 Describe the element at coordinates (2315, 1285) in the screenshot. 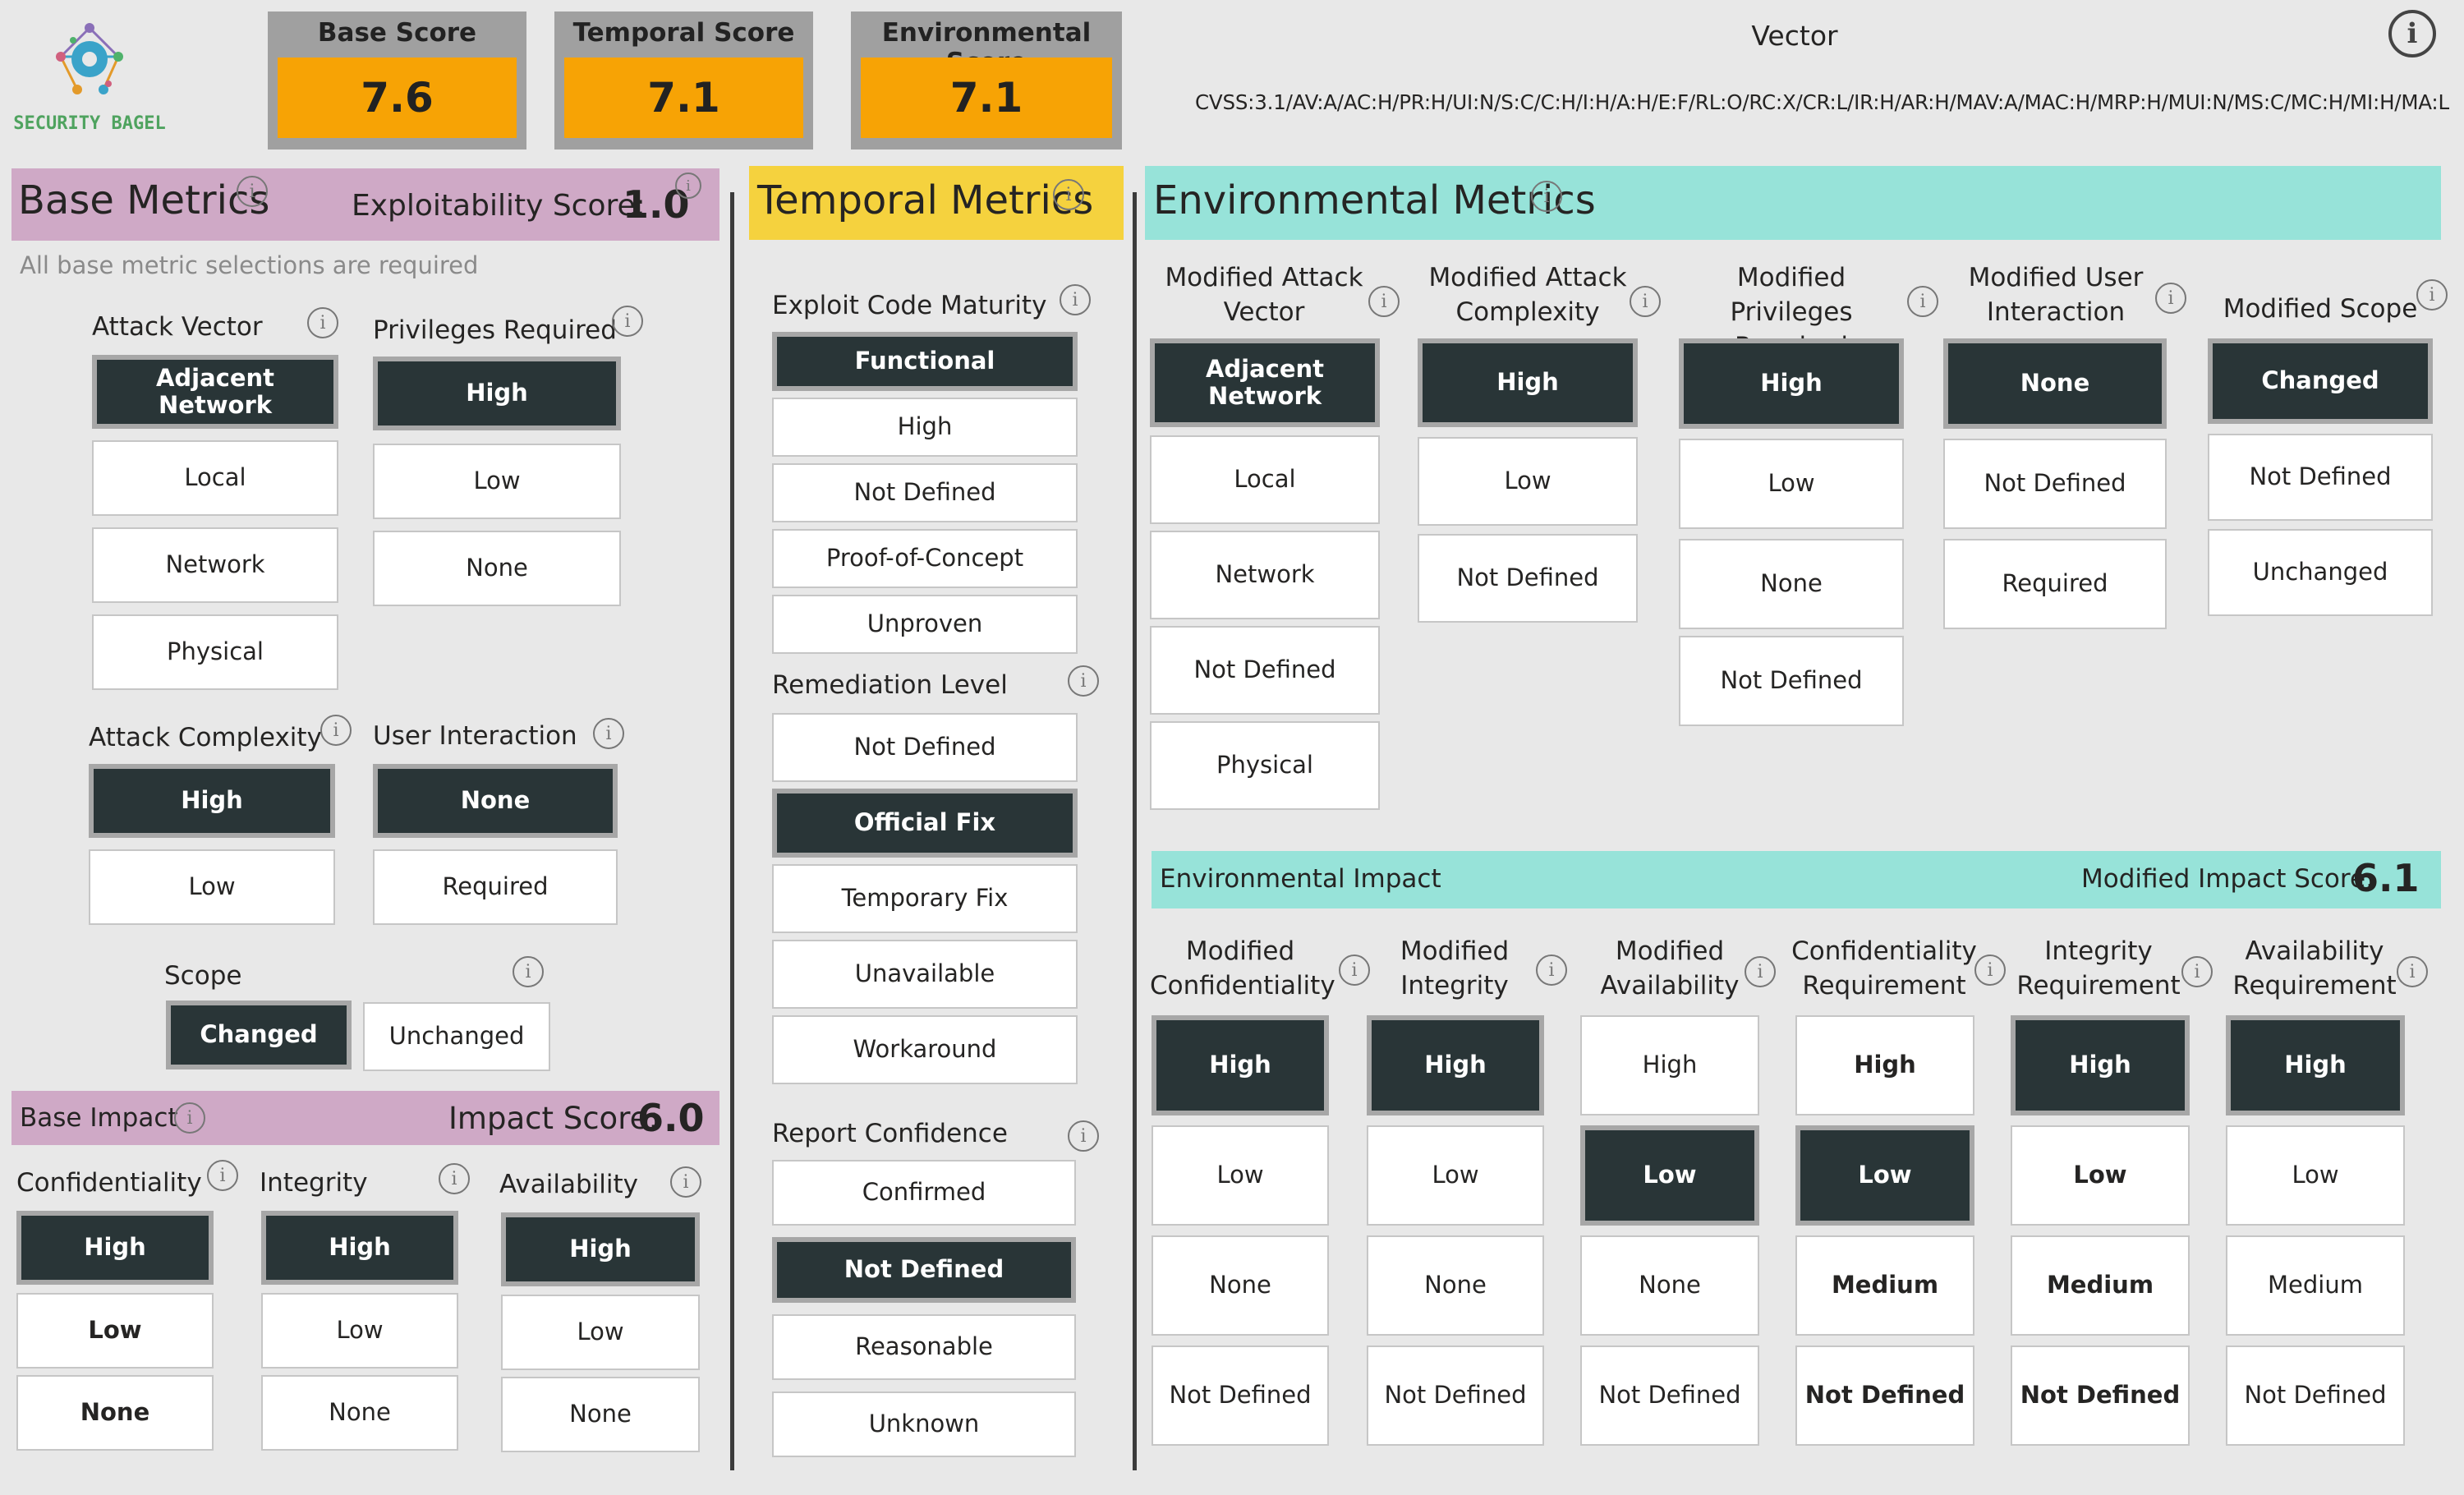

I see `ar-option-medium: Medium` at that location.